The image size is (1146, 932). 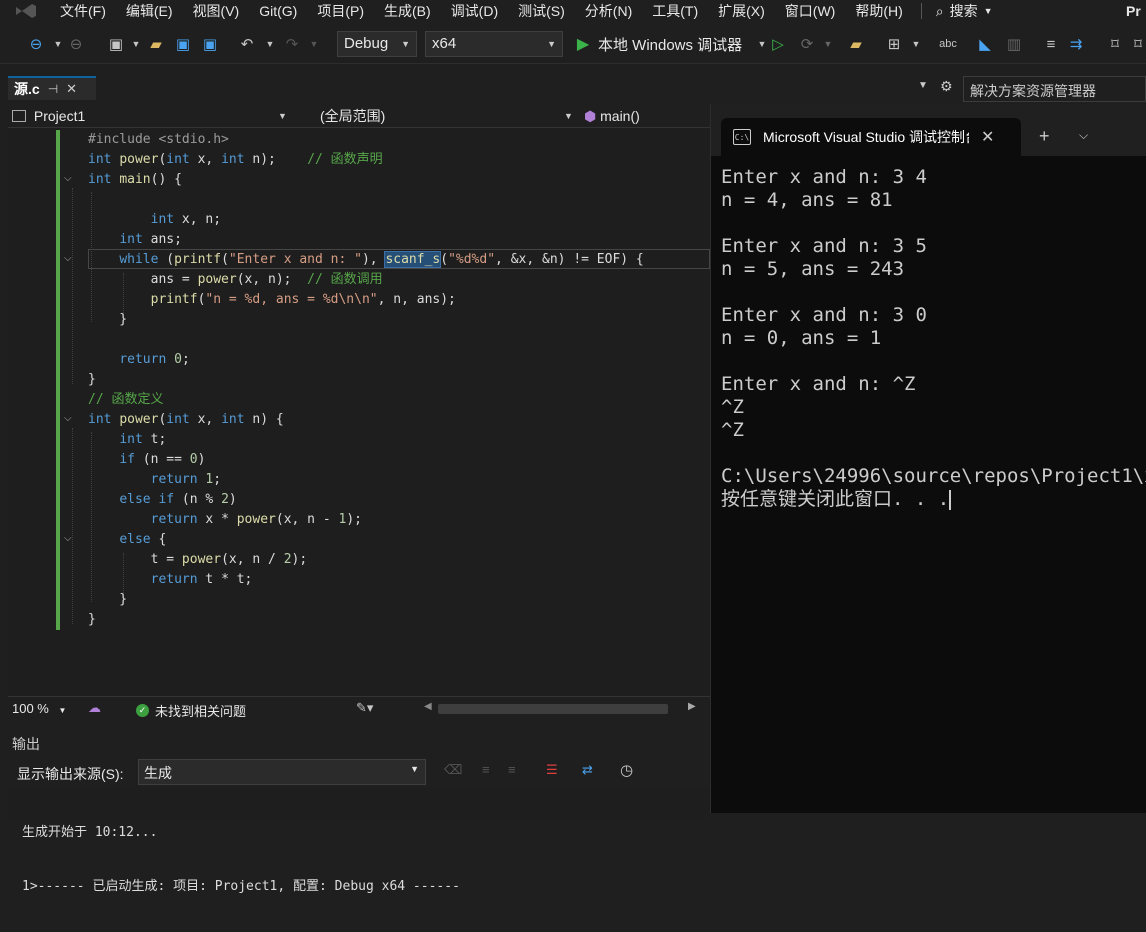 I want to click on save-all-icon: ▣, so click(x=210, y=44).